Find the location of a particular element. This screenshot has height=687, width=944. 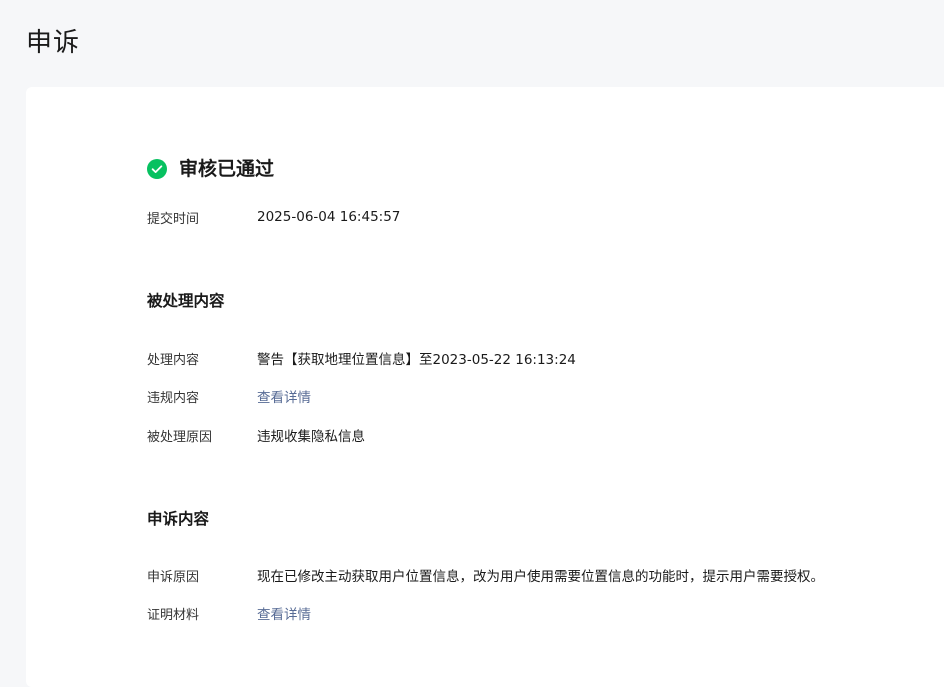

submit-time-label: 提交时间 is located at coordinates (173, 219).